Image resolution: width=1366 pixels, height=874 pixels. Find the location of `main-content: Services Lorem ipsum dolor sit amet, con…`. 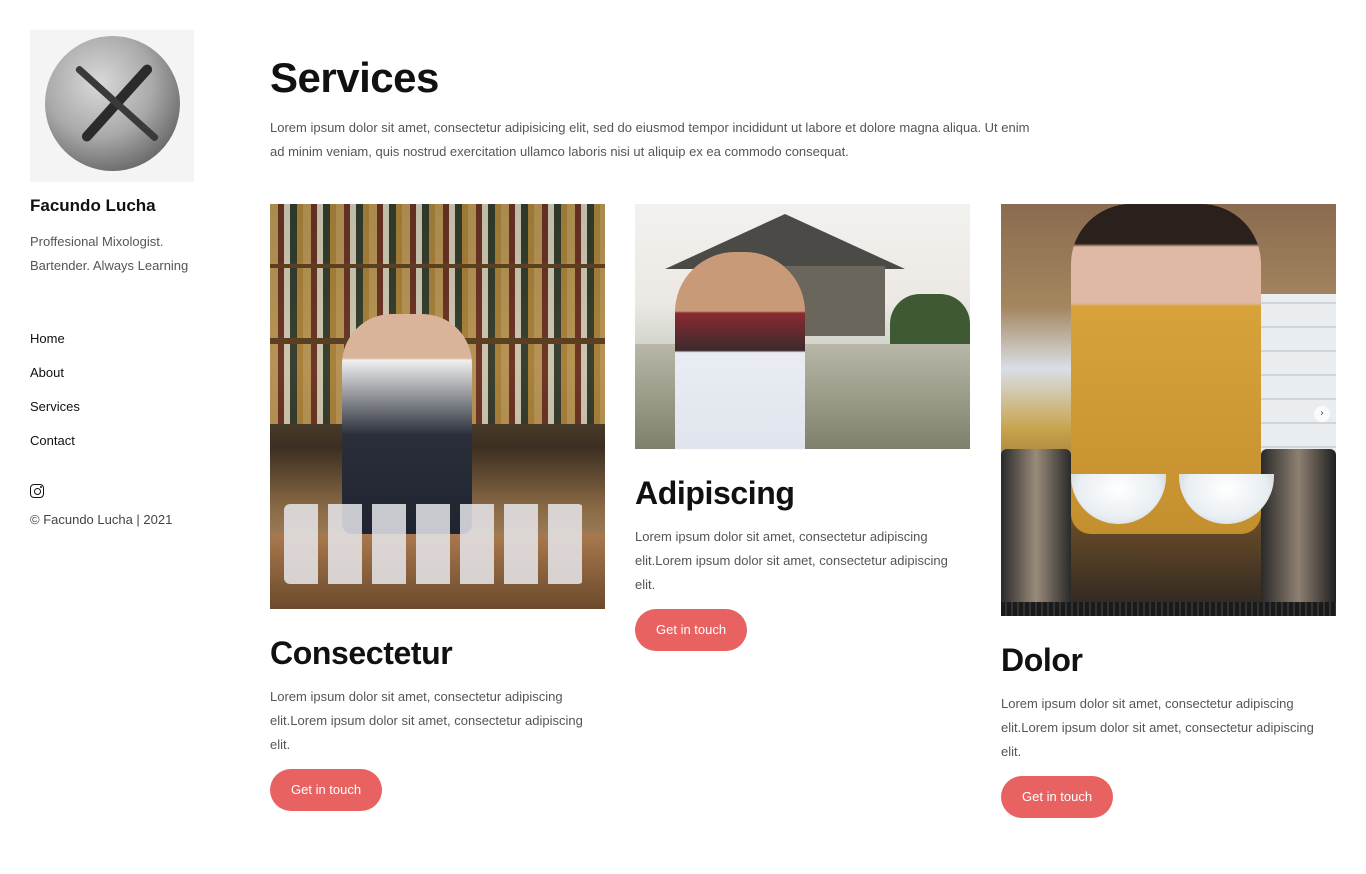

main-content: Services Lorem ipsum dolor sit amet, con… is located at coordinates (803, 107).